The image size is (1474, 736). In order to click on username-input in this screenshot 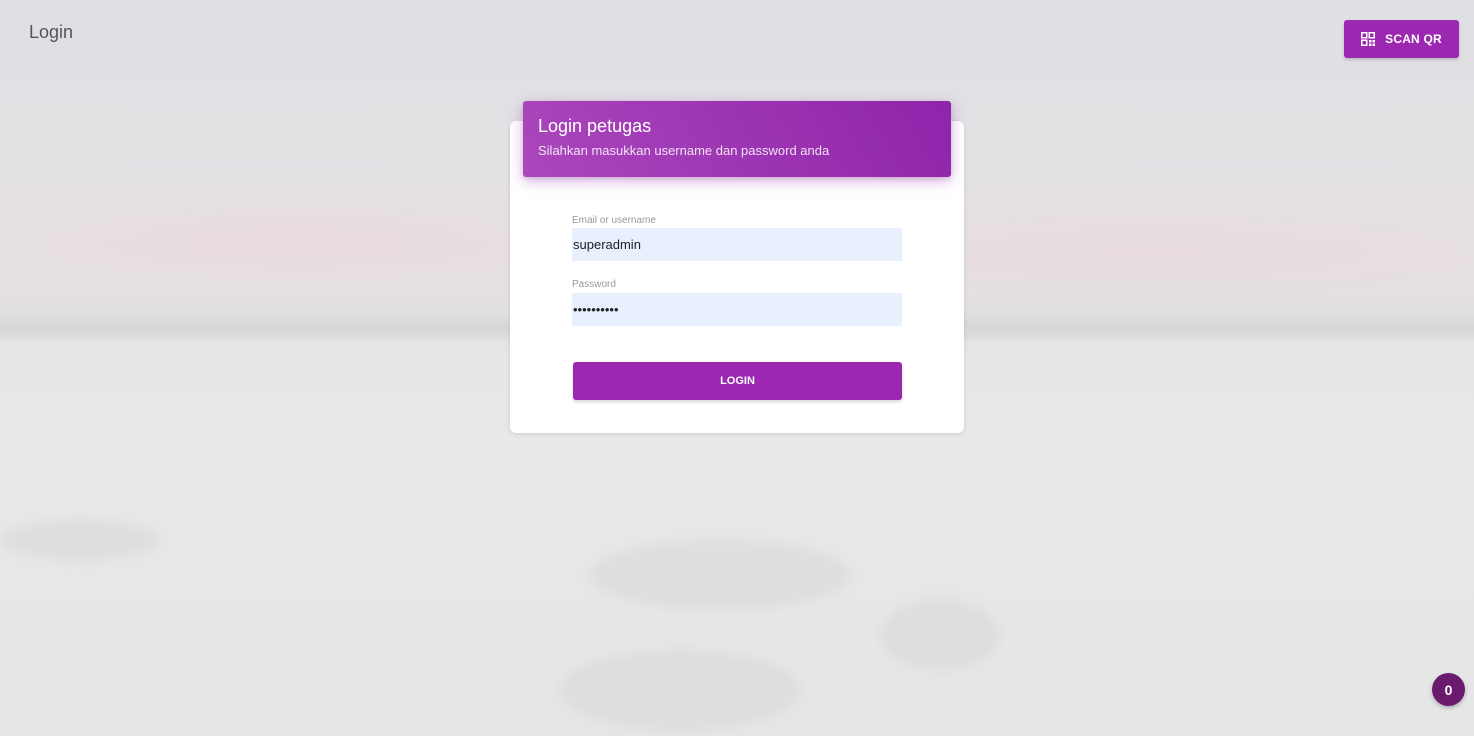, I will do `click(737, 244)`.